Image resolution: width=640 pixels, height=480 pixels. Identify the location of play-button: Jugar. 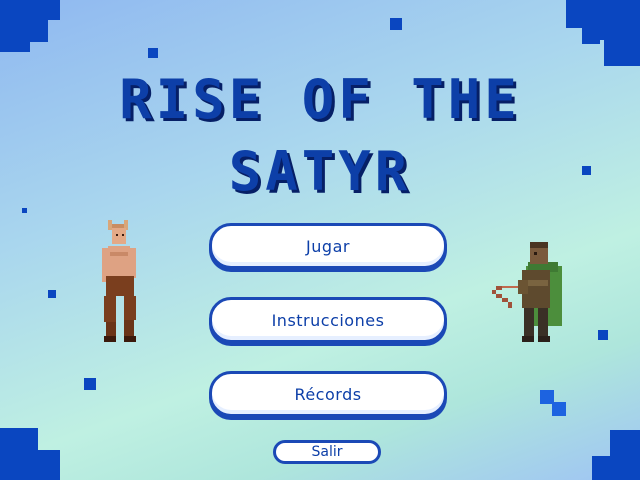
(328, 246).